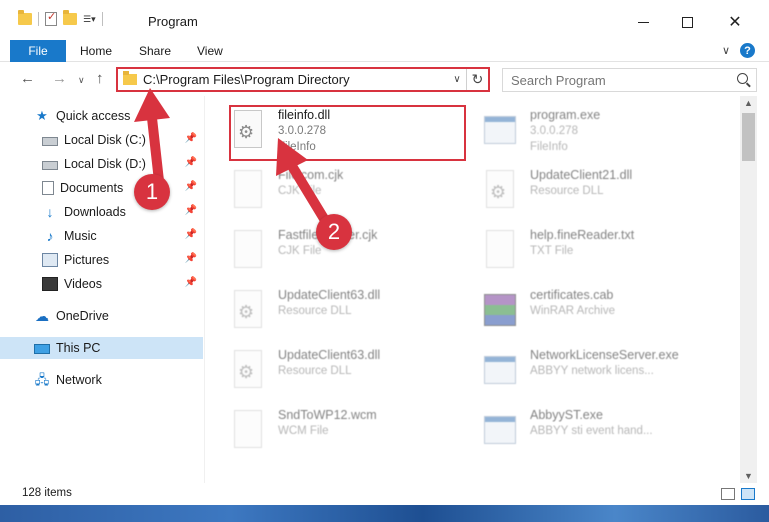  I want to click on dll-icon: ⚙, so click(499, 190).